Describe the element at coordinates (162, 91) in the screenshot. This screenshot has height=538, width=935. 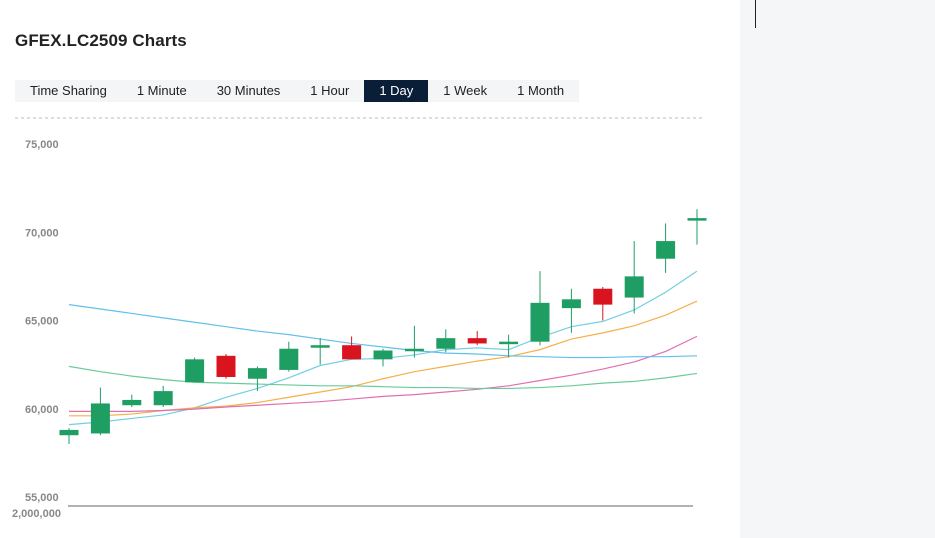
I see `tab-1-minute: 1 Minute` at that location.